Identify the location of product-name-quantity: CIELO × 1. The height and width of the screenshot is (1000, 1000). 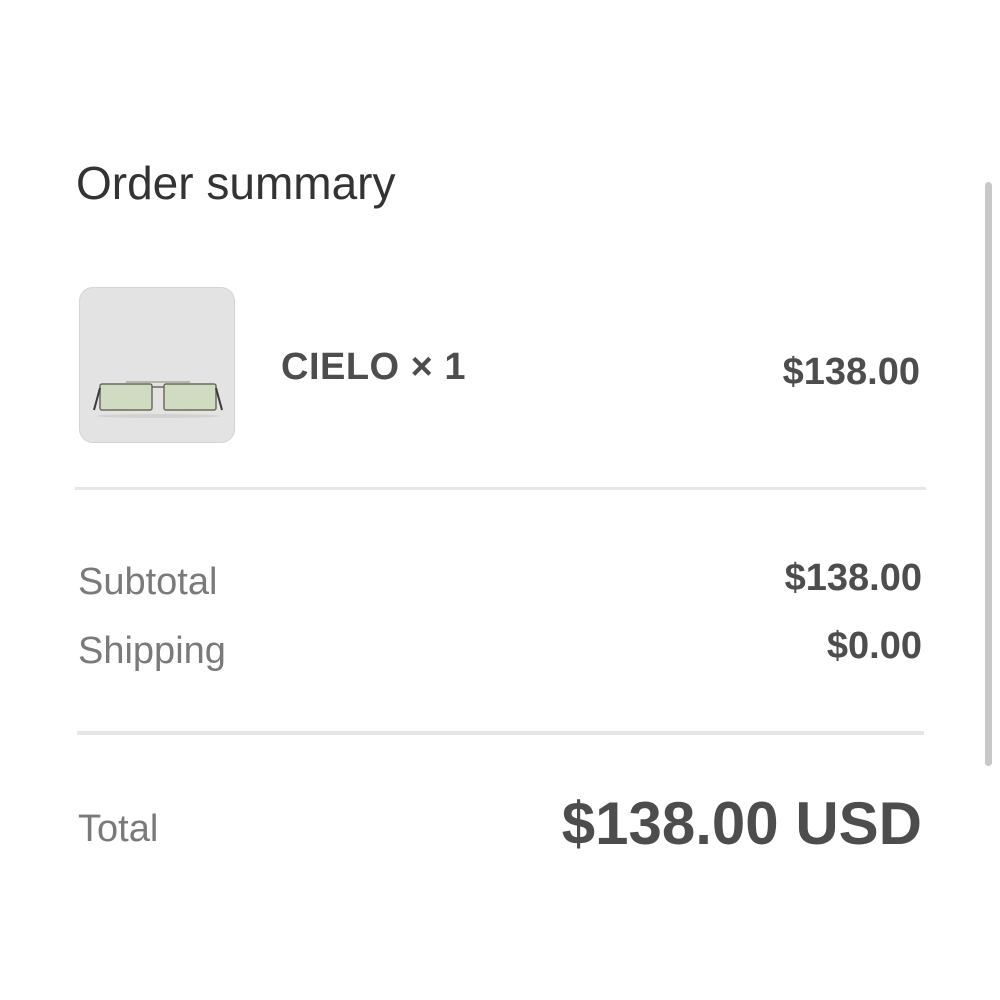
(374, 367).